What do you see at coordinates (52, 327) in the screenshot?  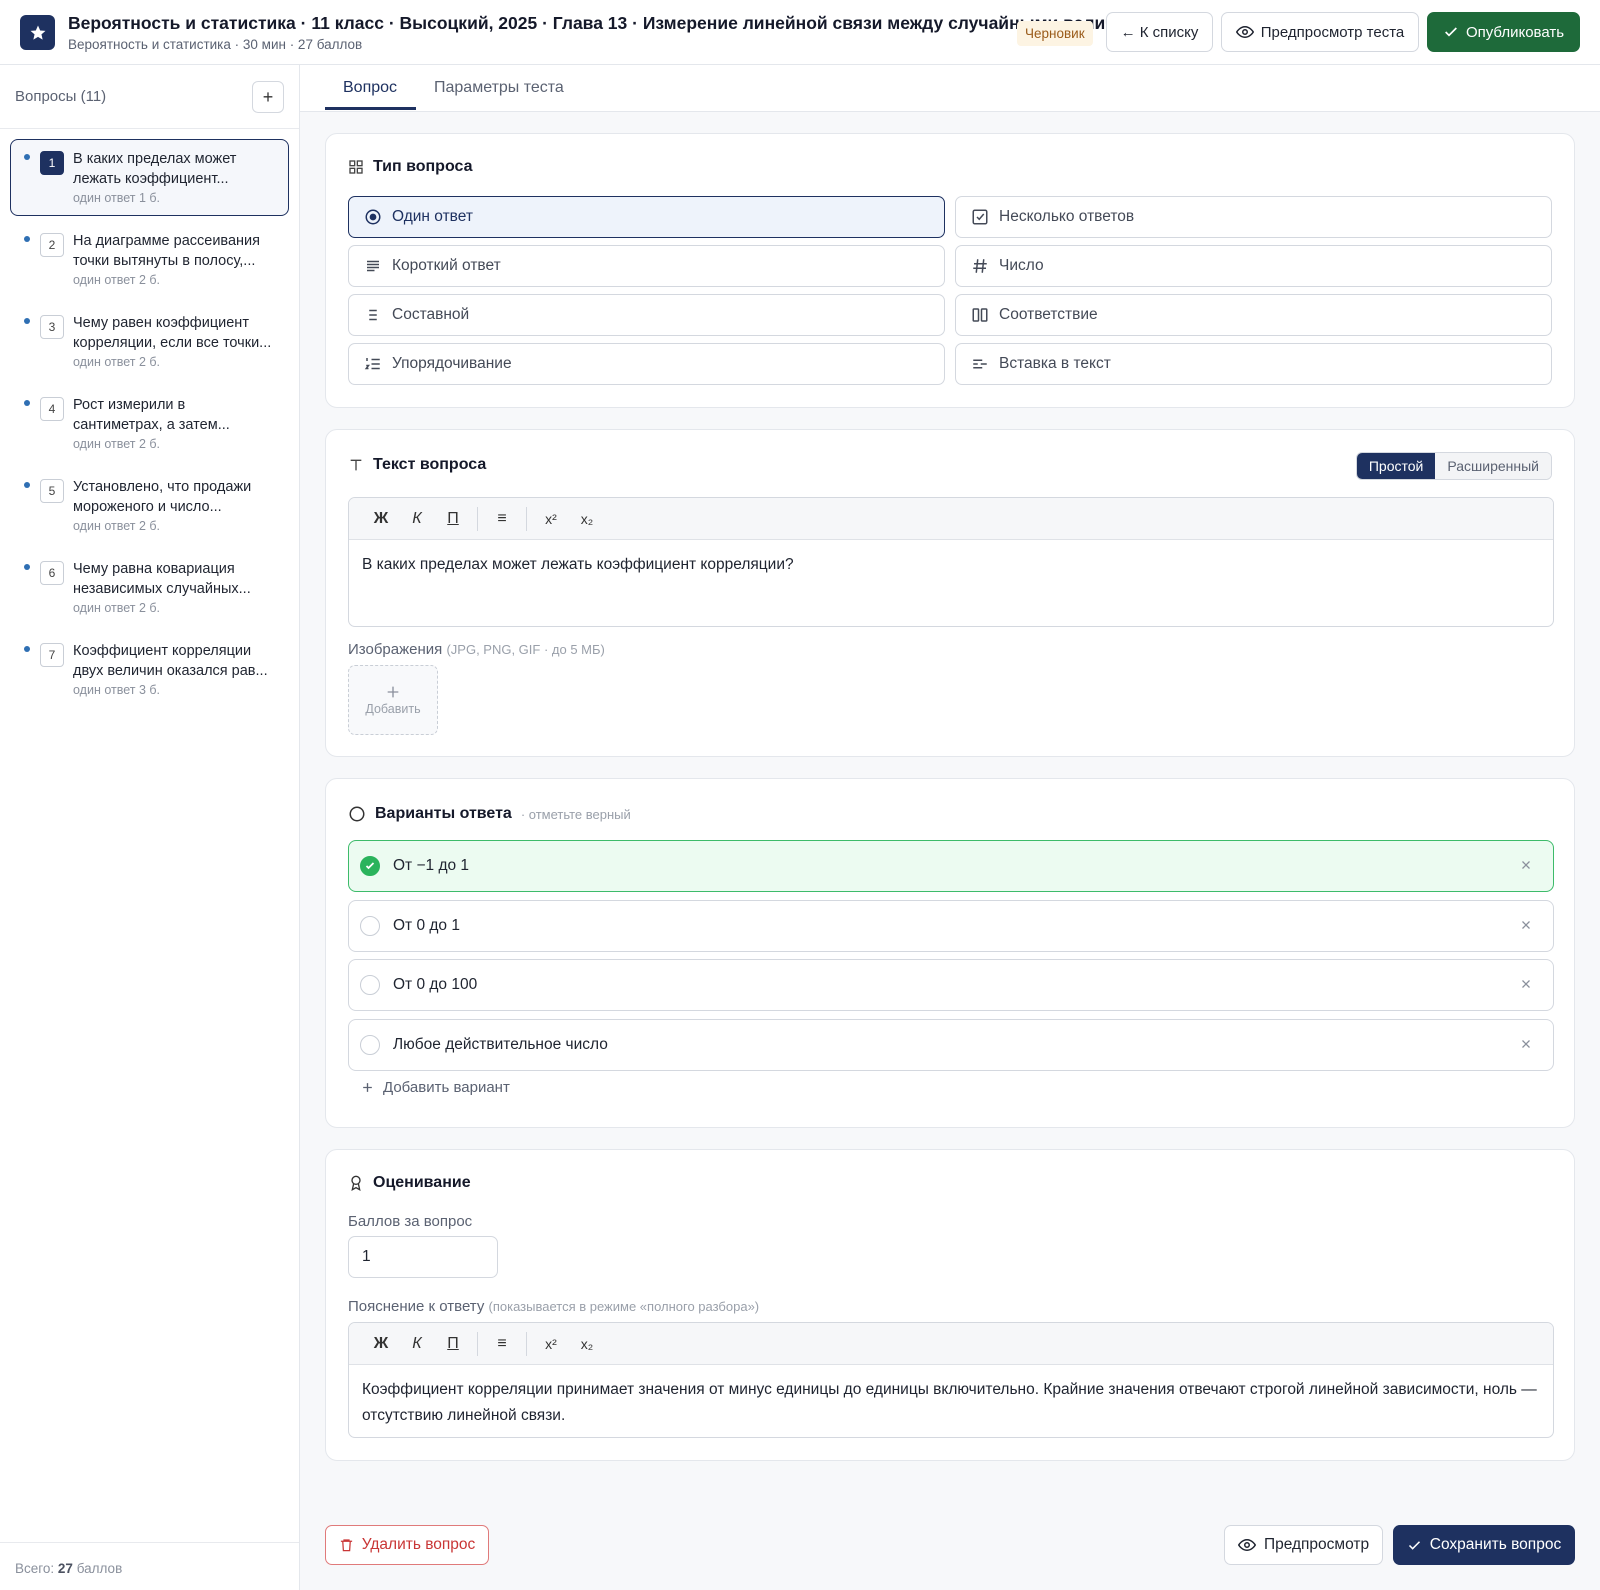 I see `question-number: 3` at bounding box center [52, 327].